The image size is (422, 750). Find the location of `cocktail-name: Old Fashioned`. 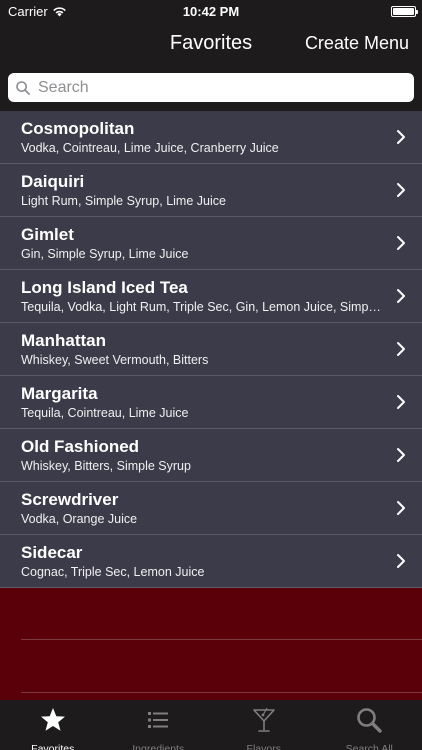

cocktail-name: Old Fashioned is located at coordinates (80, 446).